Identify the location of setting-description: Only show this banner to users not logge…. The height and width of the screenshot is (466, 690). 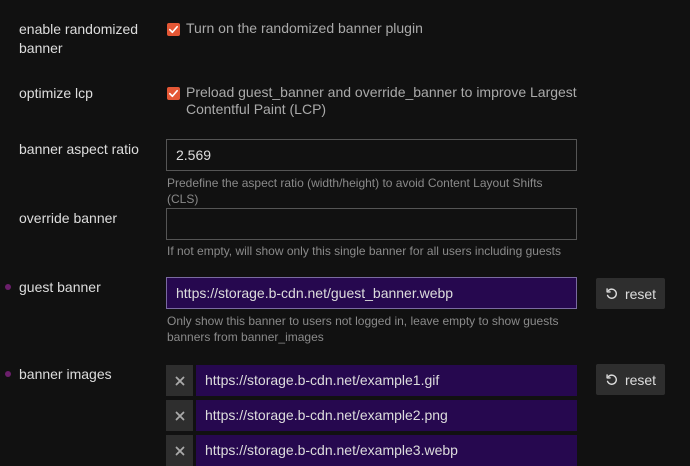
(363, 329).